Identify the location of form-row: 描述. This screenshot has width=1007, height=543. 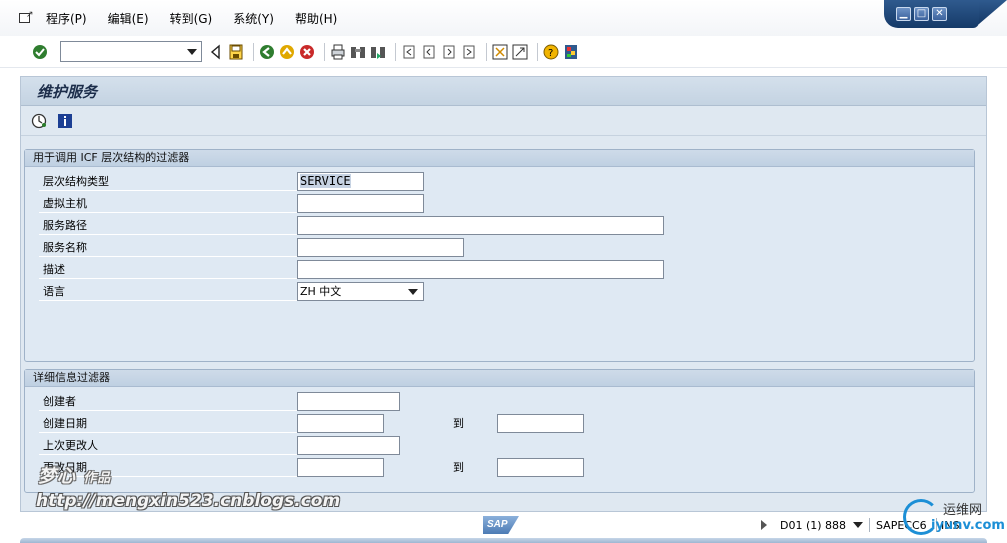
(499, 271).